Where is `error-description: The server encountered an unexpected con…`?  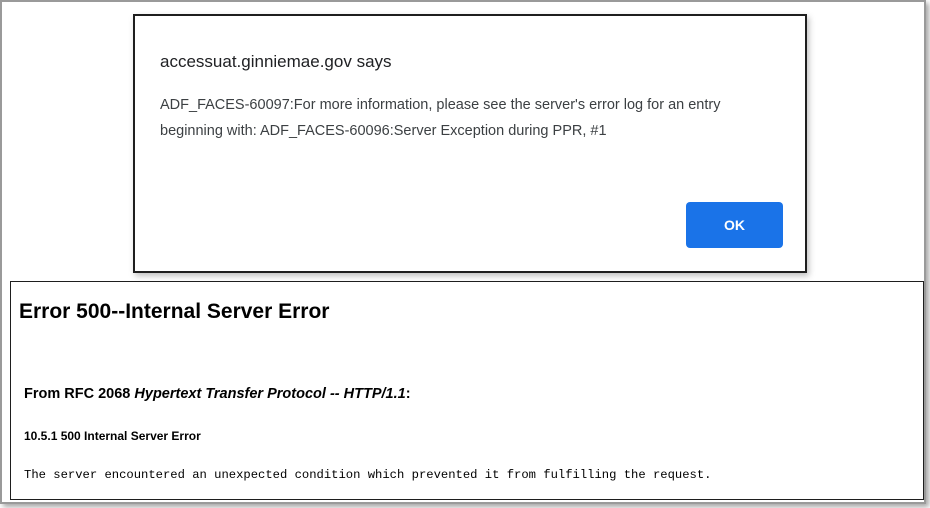 error-description: The server encountered an unexpected con… is located at coordinates (368, 475).